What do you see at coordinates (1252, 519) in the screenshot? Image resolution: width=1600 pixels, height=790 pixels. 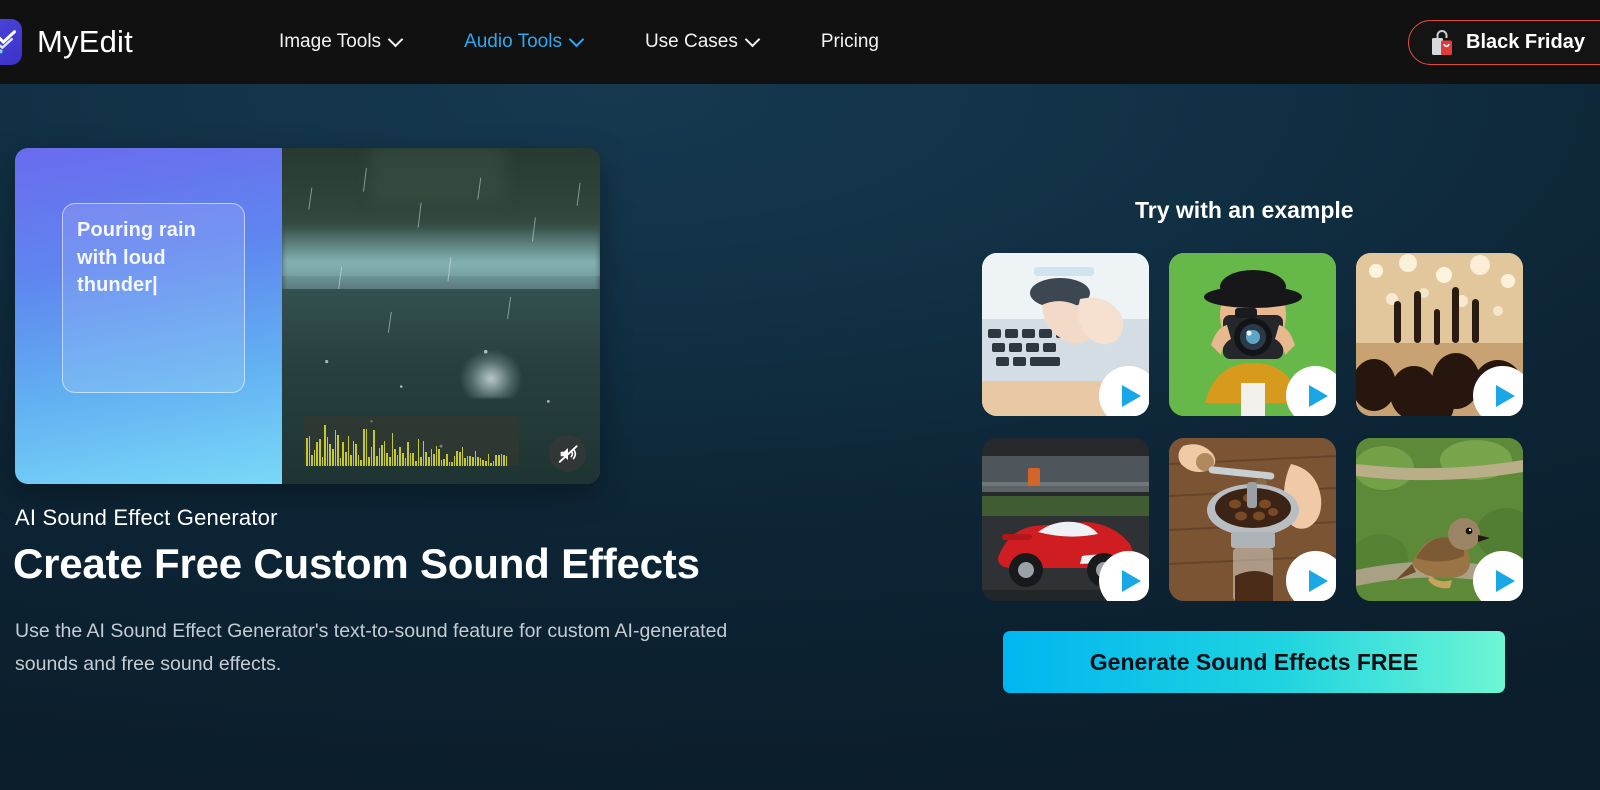 I see `example-thumbnail-coffee-grinder` at bounding box center [1252, 519].